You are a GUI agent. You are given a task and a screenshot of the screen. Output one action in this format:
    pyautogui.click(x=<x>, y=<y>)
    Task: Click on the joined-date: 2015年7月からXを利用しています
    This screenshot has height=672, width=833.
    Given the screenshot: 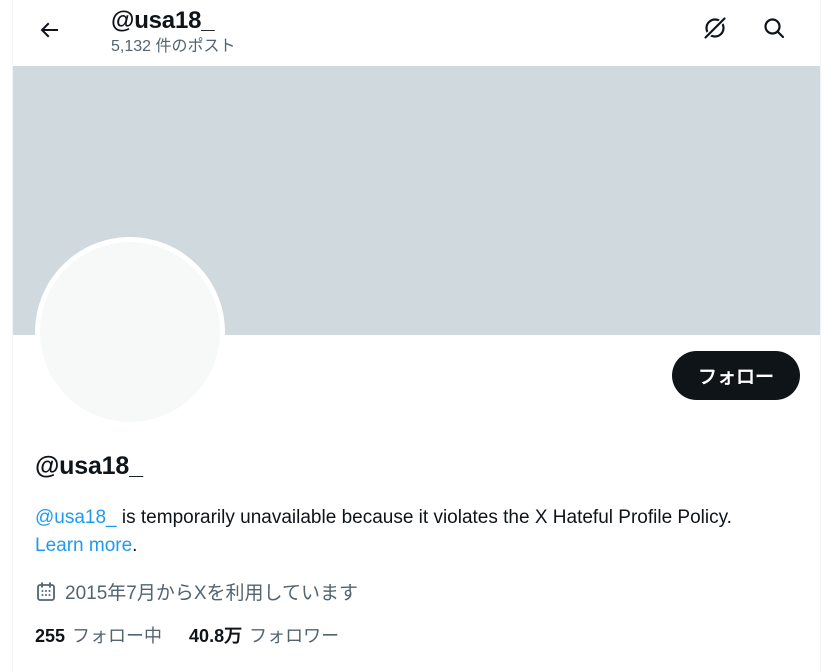 What is the action you would take?
    pyautogui.click(x=196, y=591)
    